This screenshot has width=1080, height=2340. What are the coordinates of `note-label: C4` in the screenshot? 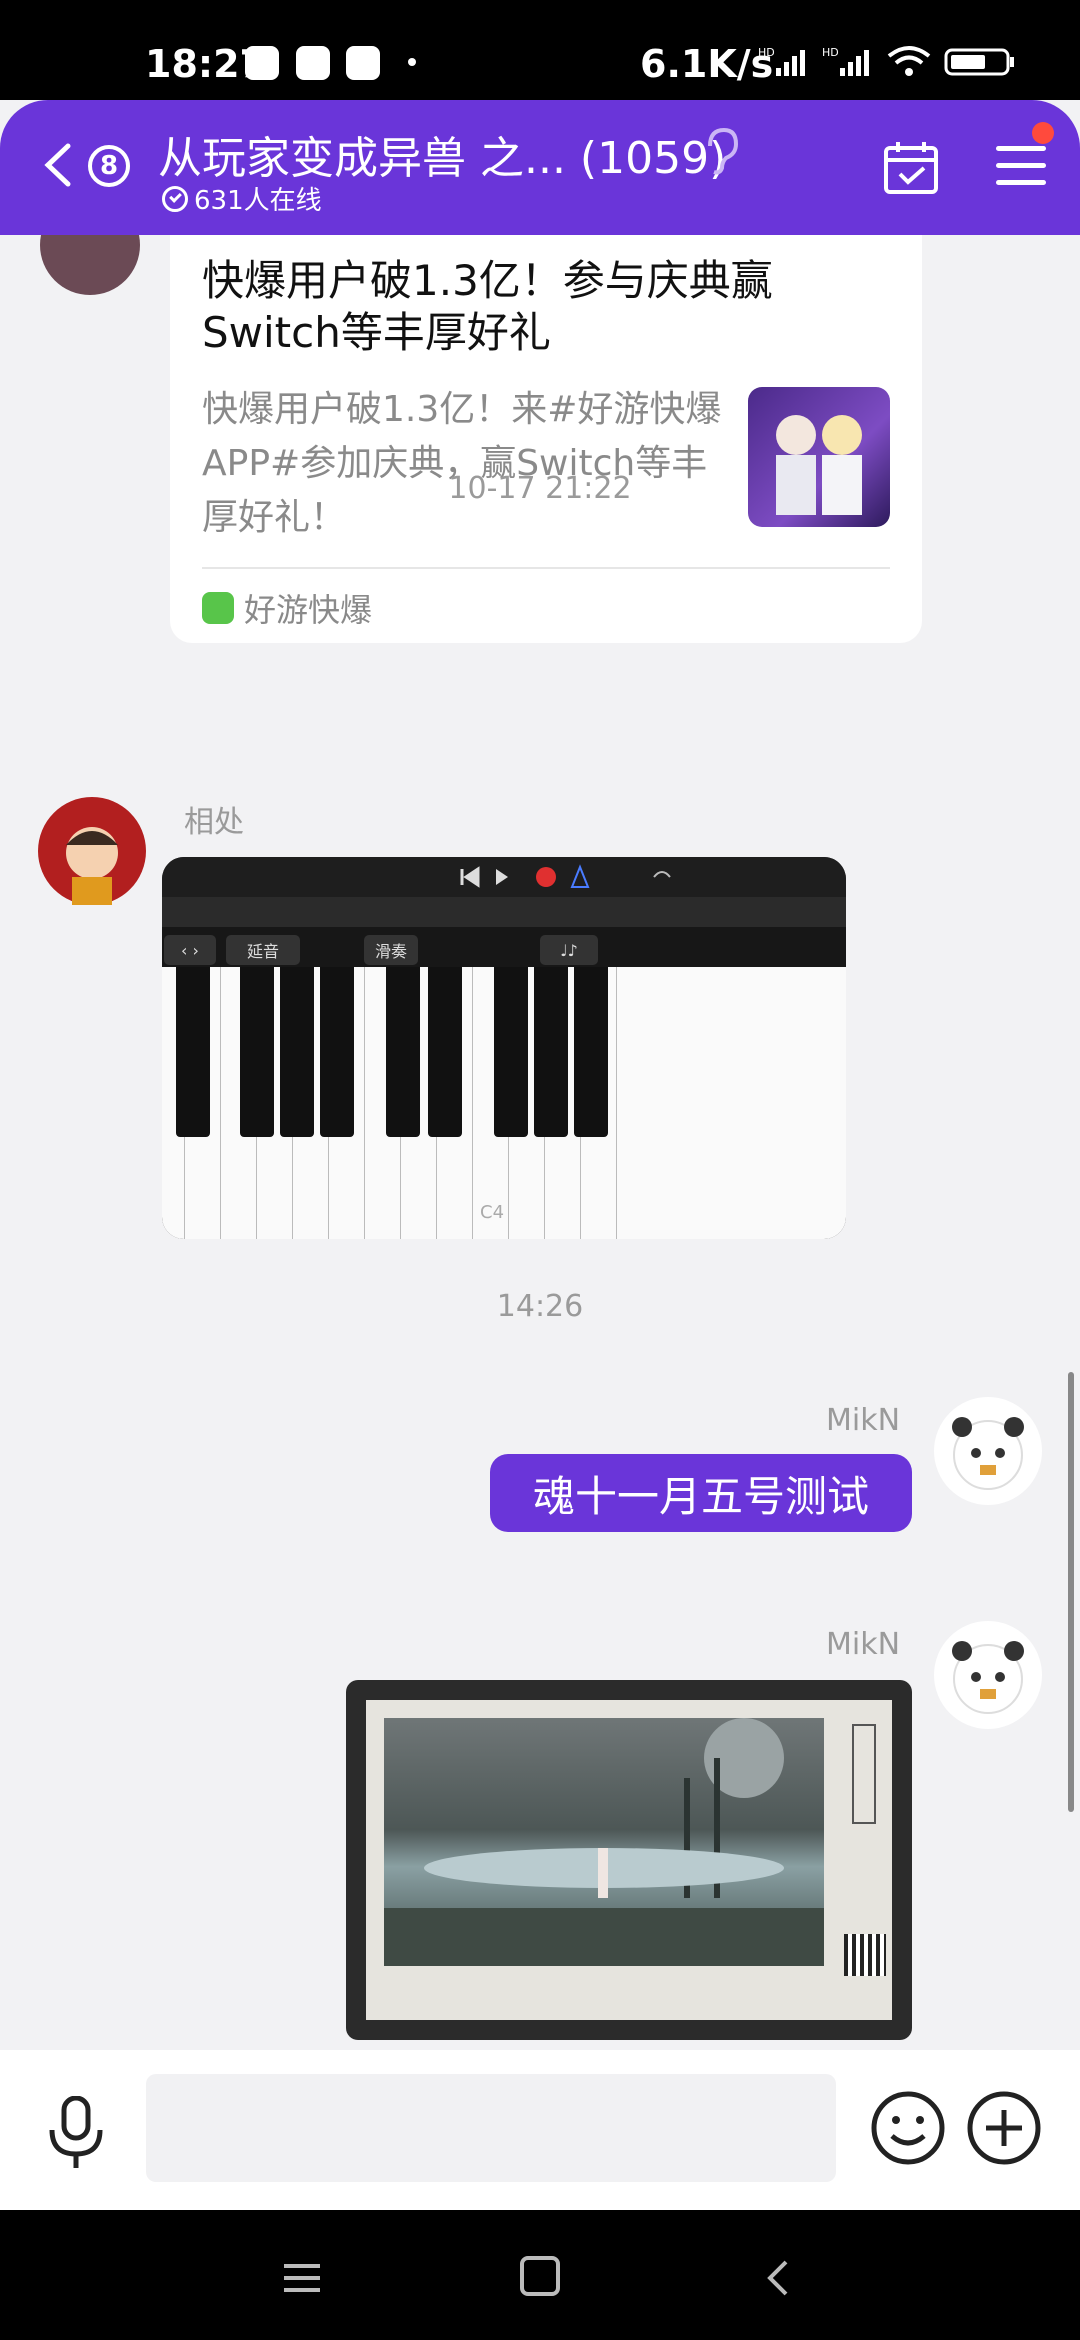 It's located at (492, 1212).